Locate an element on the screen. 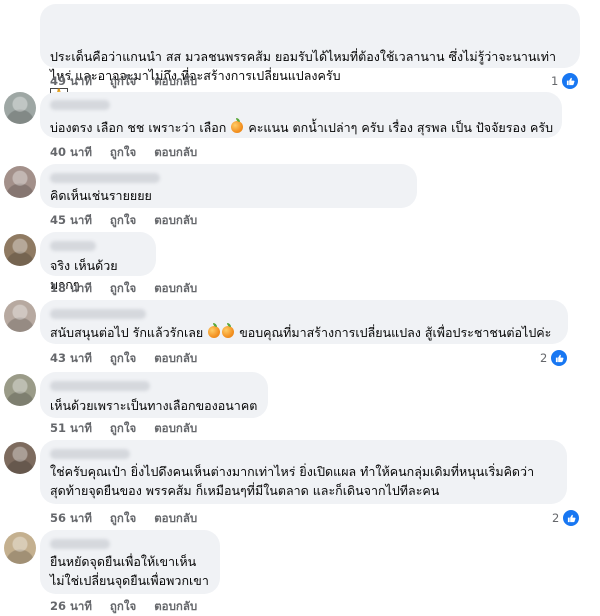  timestamp: 26 นาที is located at coordinates (71, 607).